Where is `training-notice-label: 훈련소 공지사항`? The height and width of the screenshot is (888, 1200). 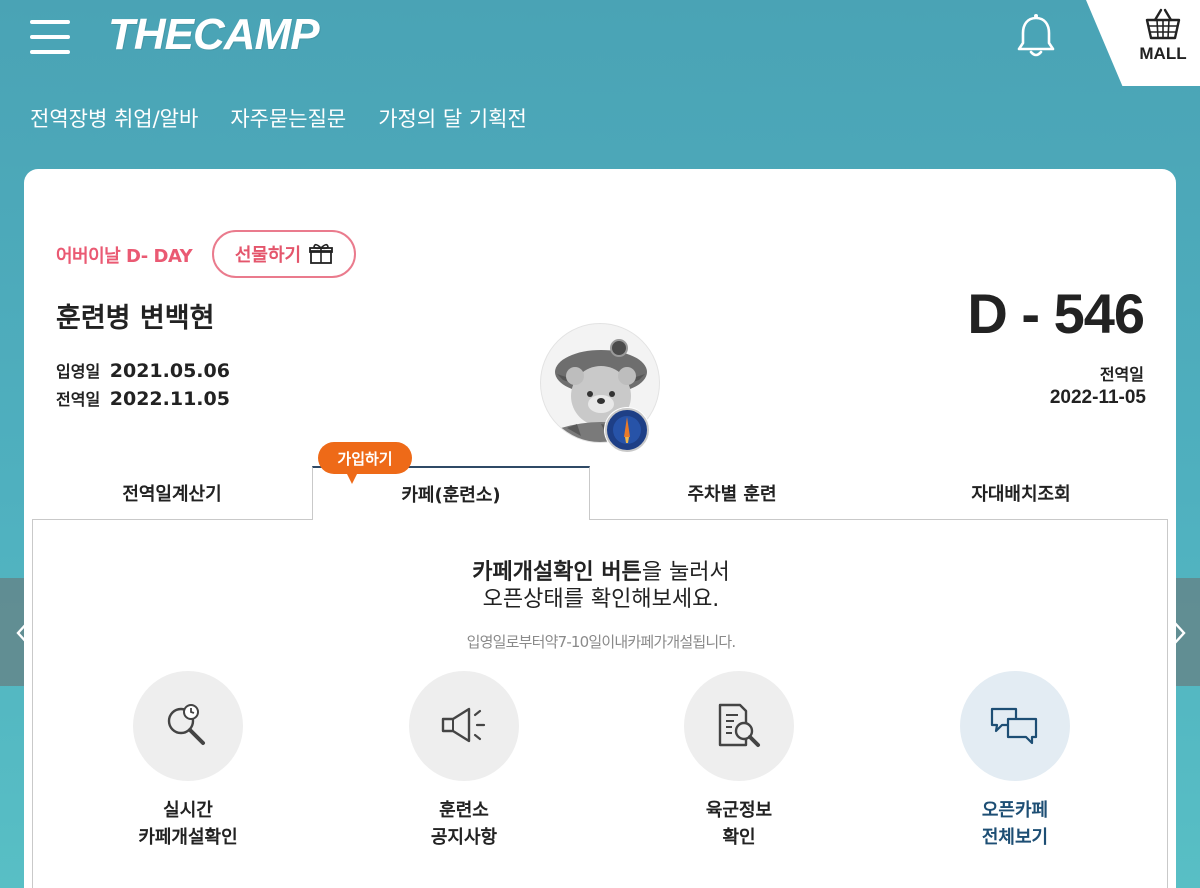 training-notice-label: 훈련소 공지사항 is located at coordinates (464, 824).